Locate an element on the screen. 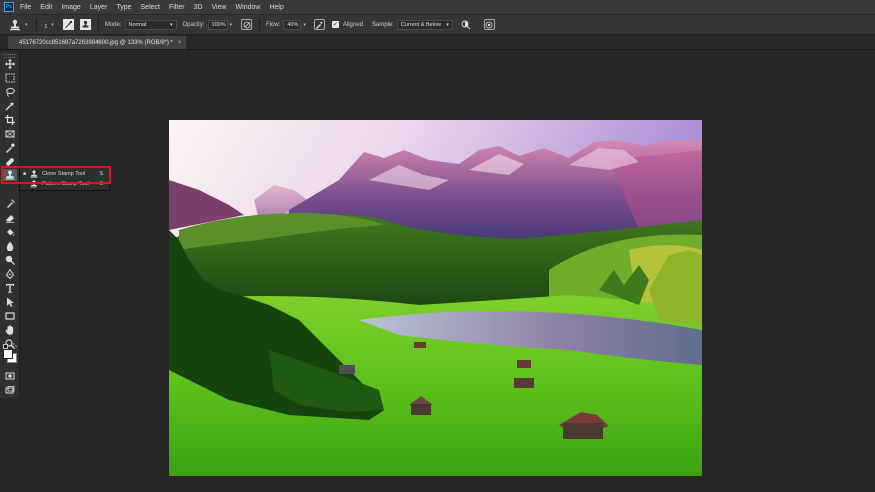 Image resolution: width=875 pixels, height=492 pixels. type-icon is located at coordinates (9, 288).